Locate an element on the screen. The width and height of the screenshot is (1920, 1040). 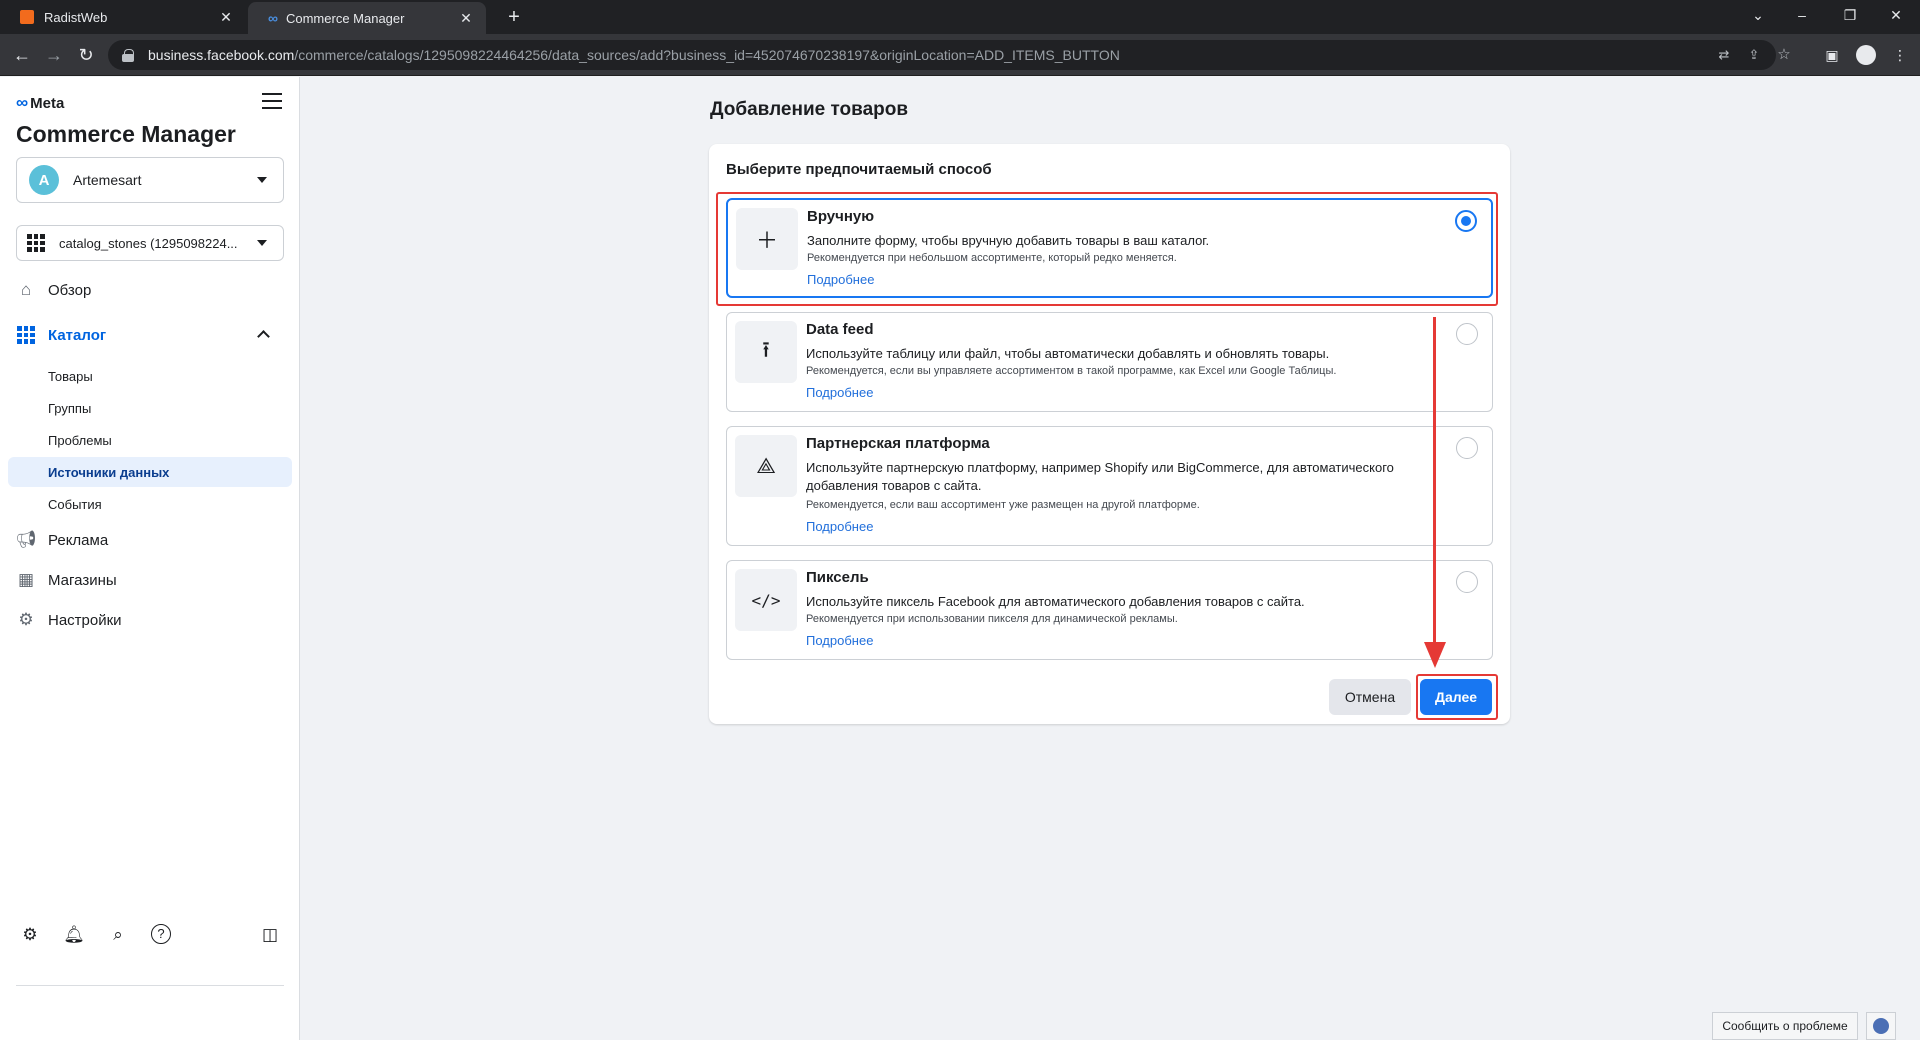
account-avatar: A is located at coordinates (44, 180).